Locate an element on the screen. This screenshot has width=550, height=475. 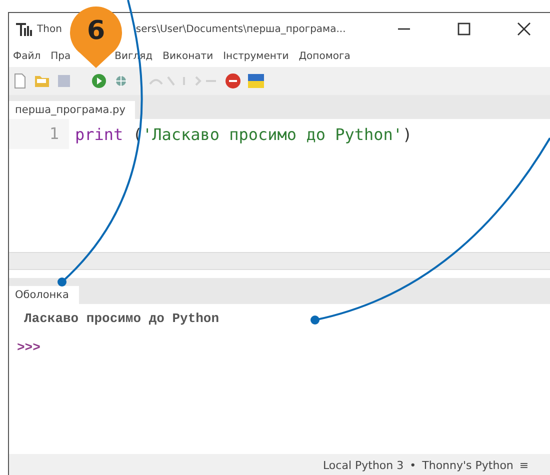
folder-icon is located at coordinates (42, 81).